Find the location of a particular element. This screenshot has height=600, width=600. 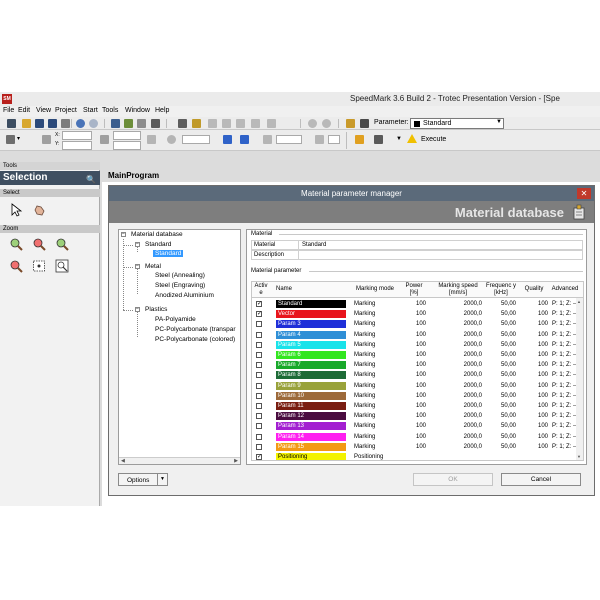

pen-icon is located at coordinates (350, 123).